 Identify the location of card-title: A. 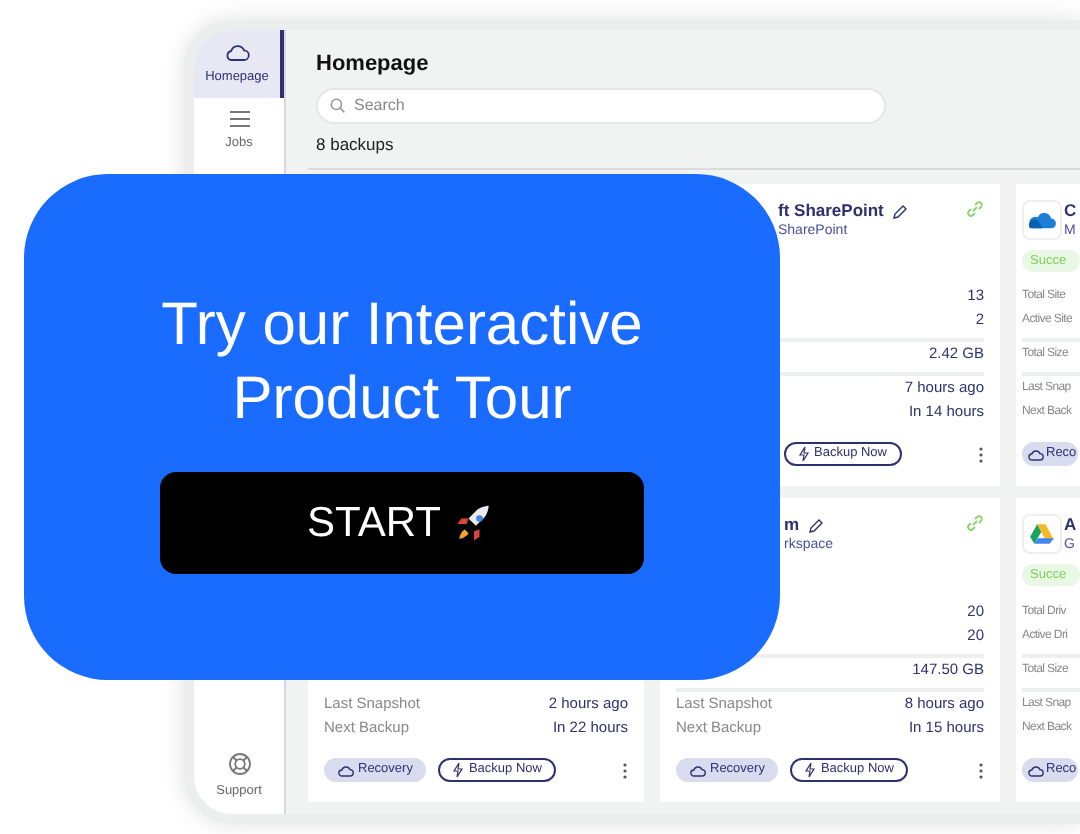
(1070, 525).